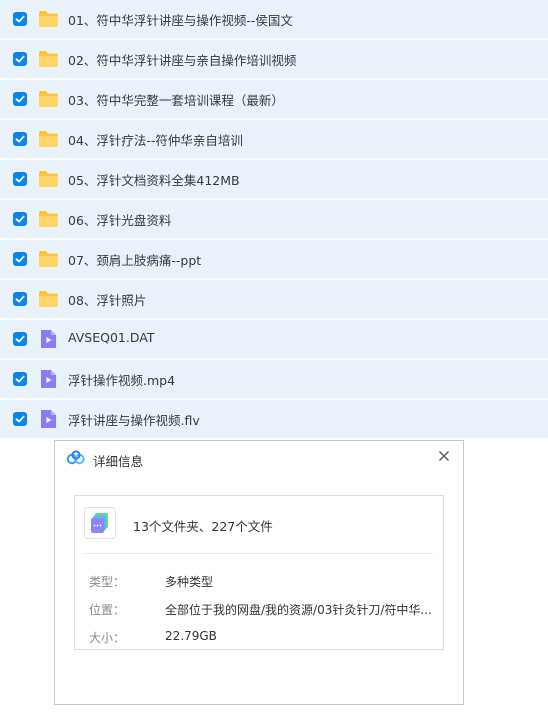  Describe the element at coordinates (274, 419) in the screenshot. I see `list-item: 浮针讲座与操作视频.flv` at that location.